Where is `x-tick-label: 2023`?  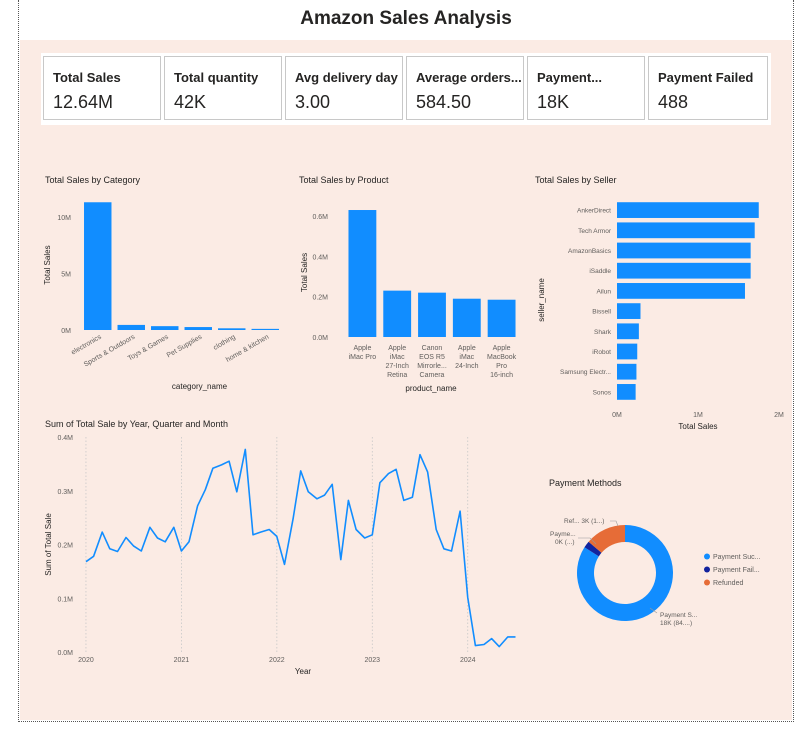 x-tick-label: 2023 is located at coordinates (372, 660).